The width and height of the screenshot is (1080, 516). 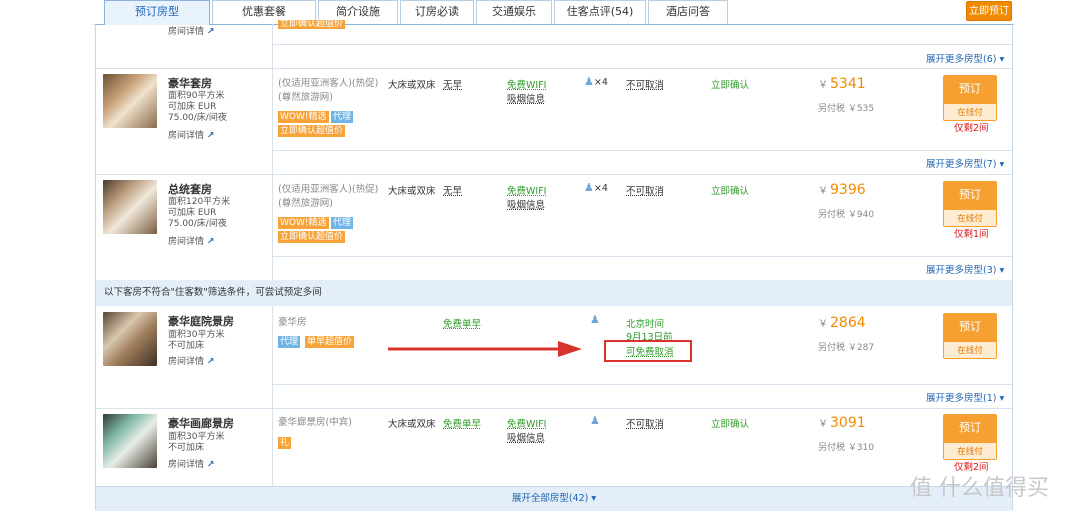 I want to click on tax: 另付税 ￥940, so click(x=846, y=215).